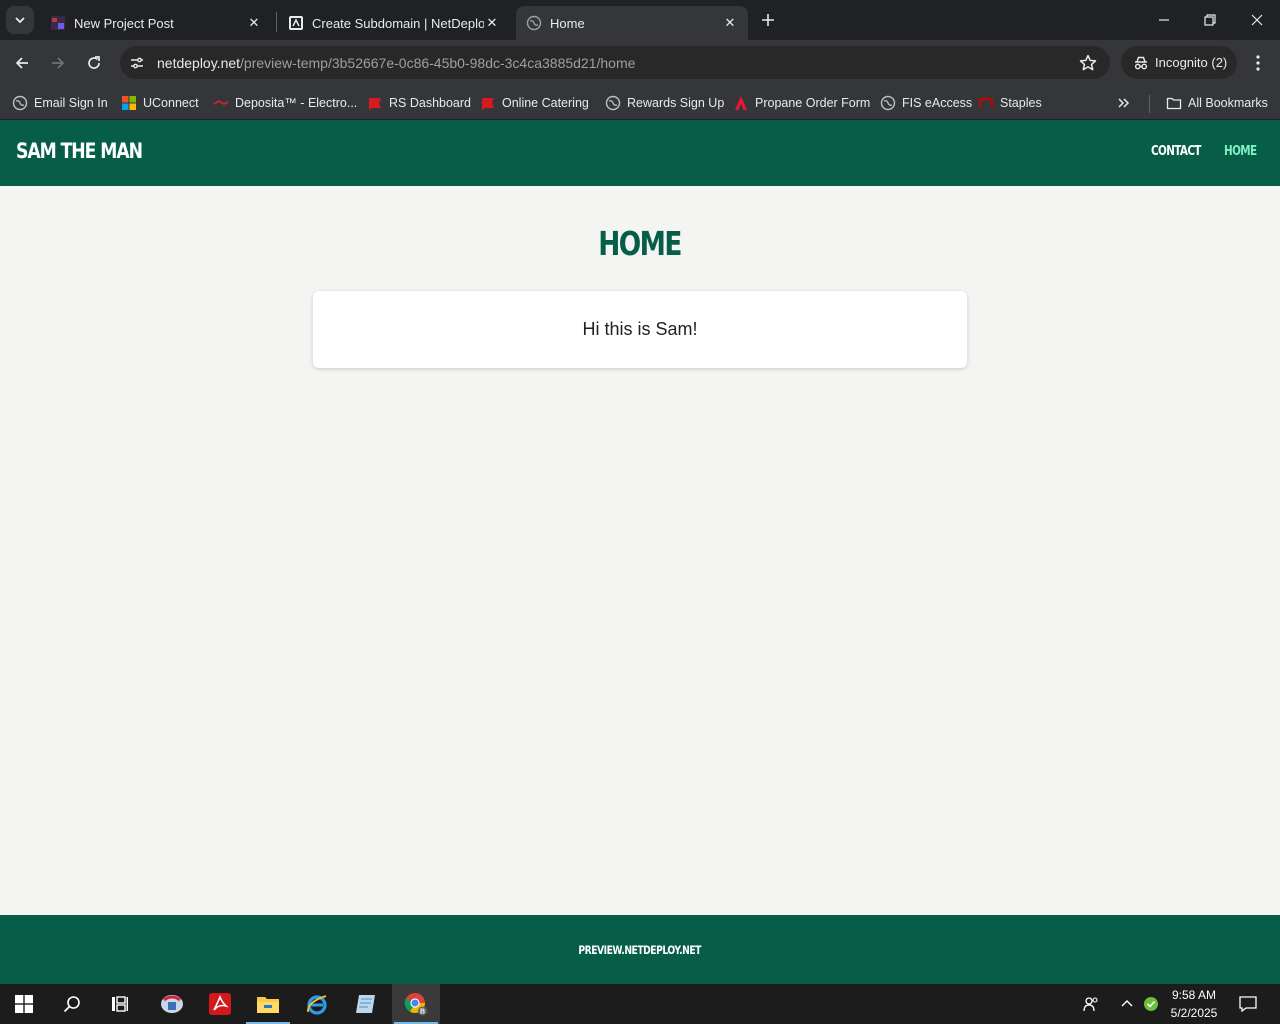 Image resolution: width=1280 pixels, height=1024 pixels. I want to click on page-title-text: HOME, so click(640, 243).